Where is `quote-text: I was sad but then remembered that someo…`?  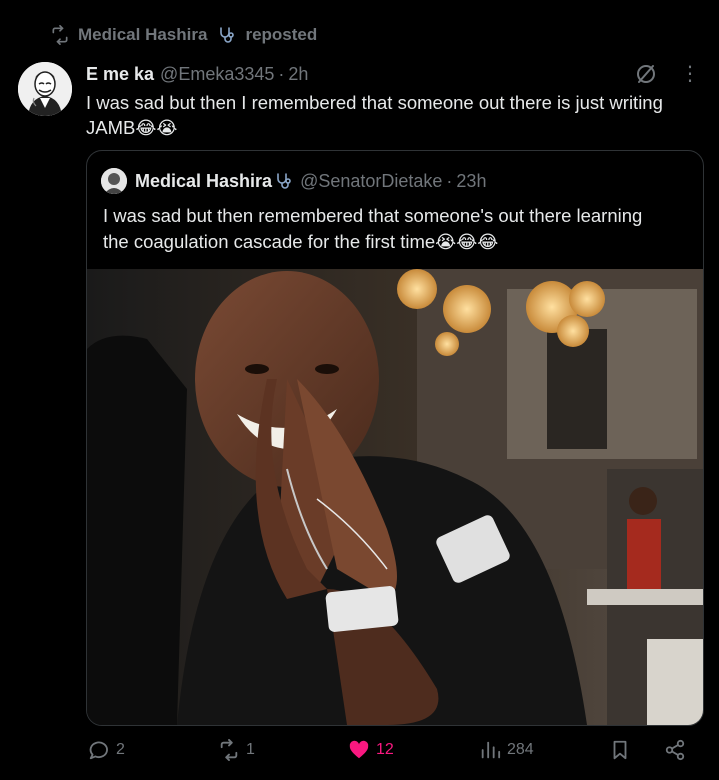
quote-text: I was sad but then remembered that someo… is located at coordinates (395, 229).